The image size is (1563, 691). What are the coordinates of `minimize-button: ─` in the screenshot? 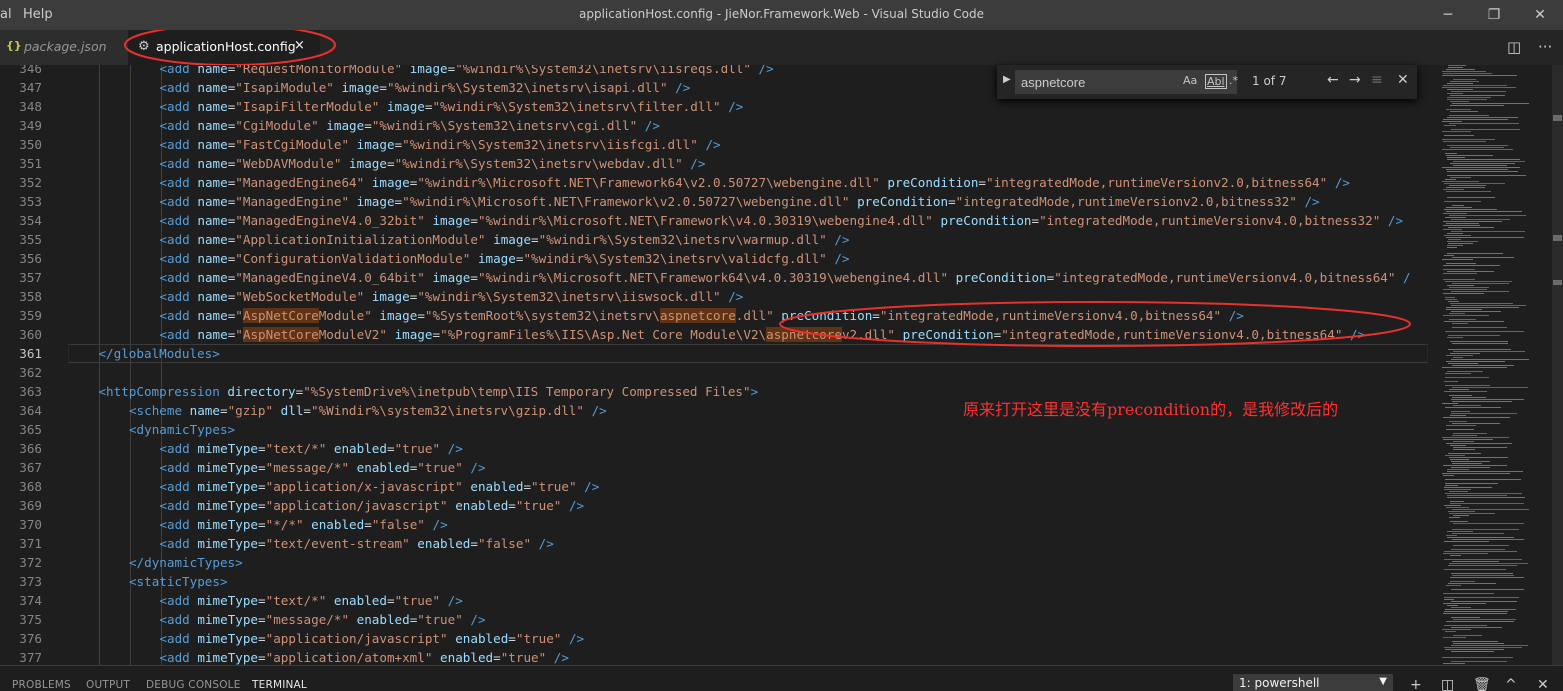 It's located at (1448, 15).